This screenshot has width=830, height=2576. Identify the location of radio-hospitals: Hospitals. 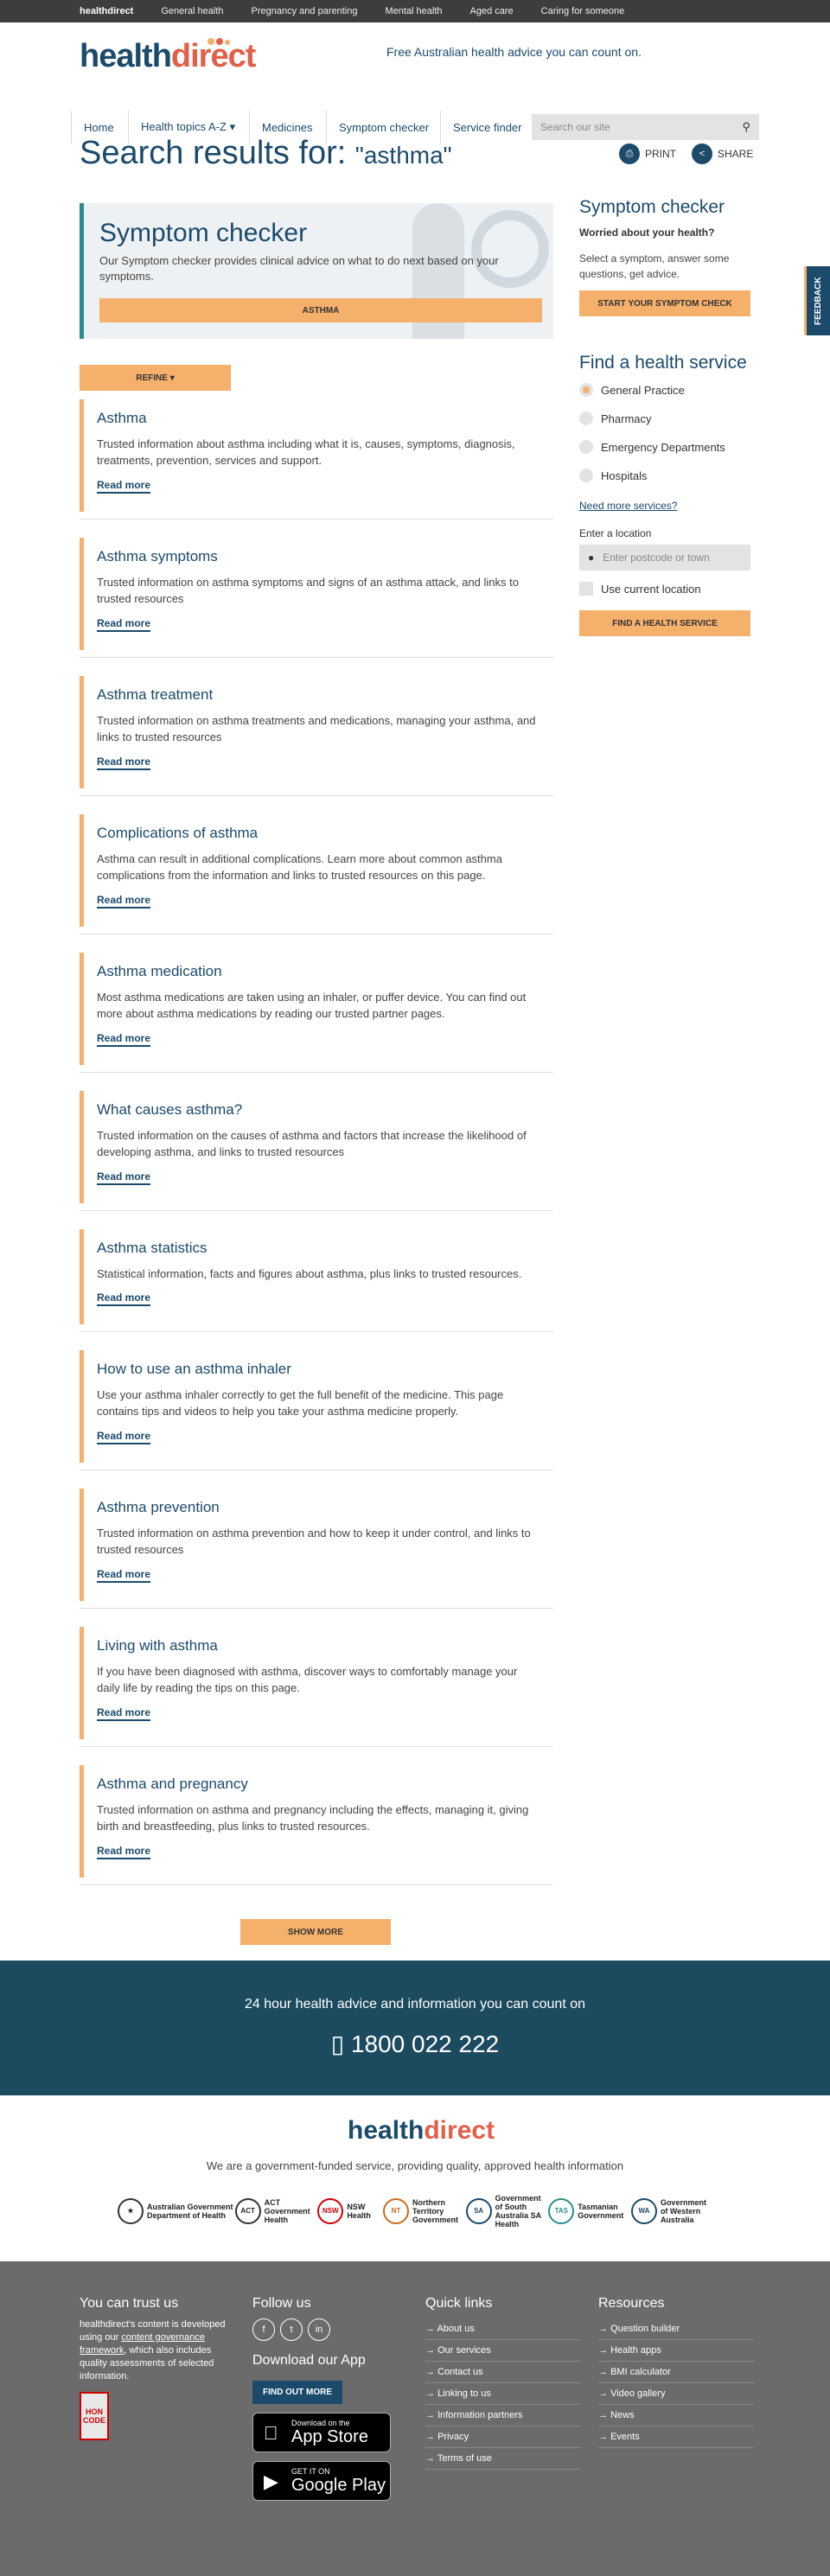
(613, 475).